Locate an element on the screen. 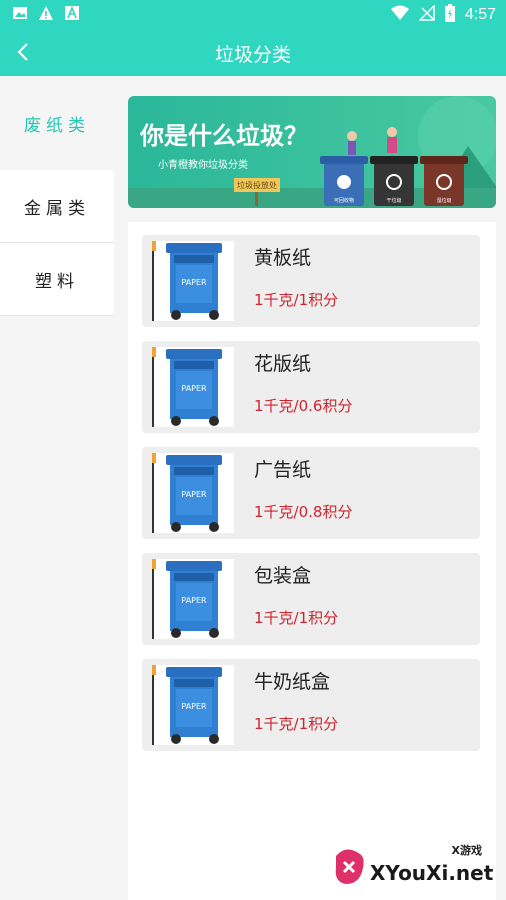 The height and width of the screenshot is (900, 506). bin-label-recyclable: 可回收物 is located at coordinates (344, 200).